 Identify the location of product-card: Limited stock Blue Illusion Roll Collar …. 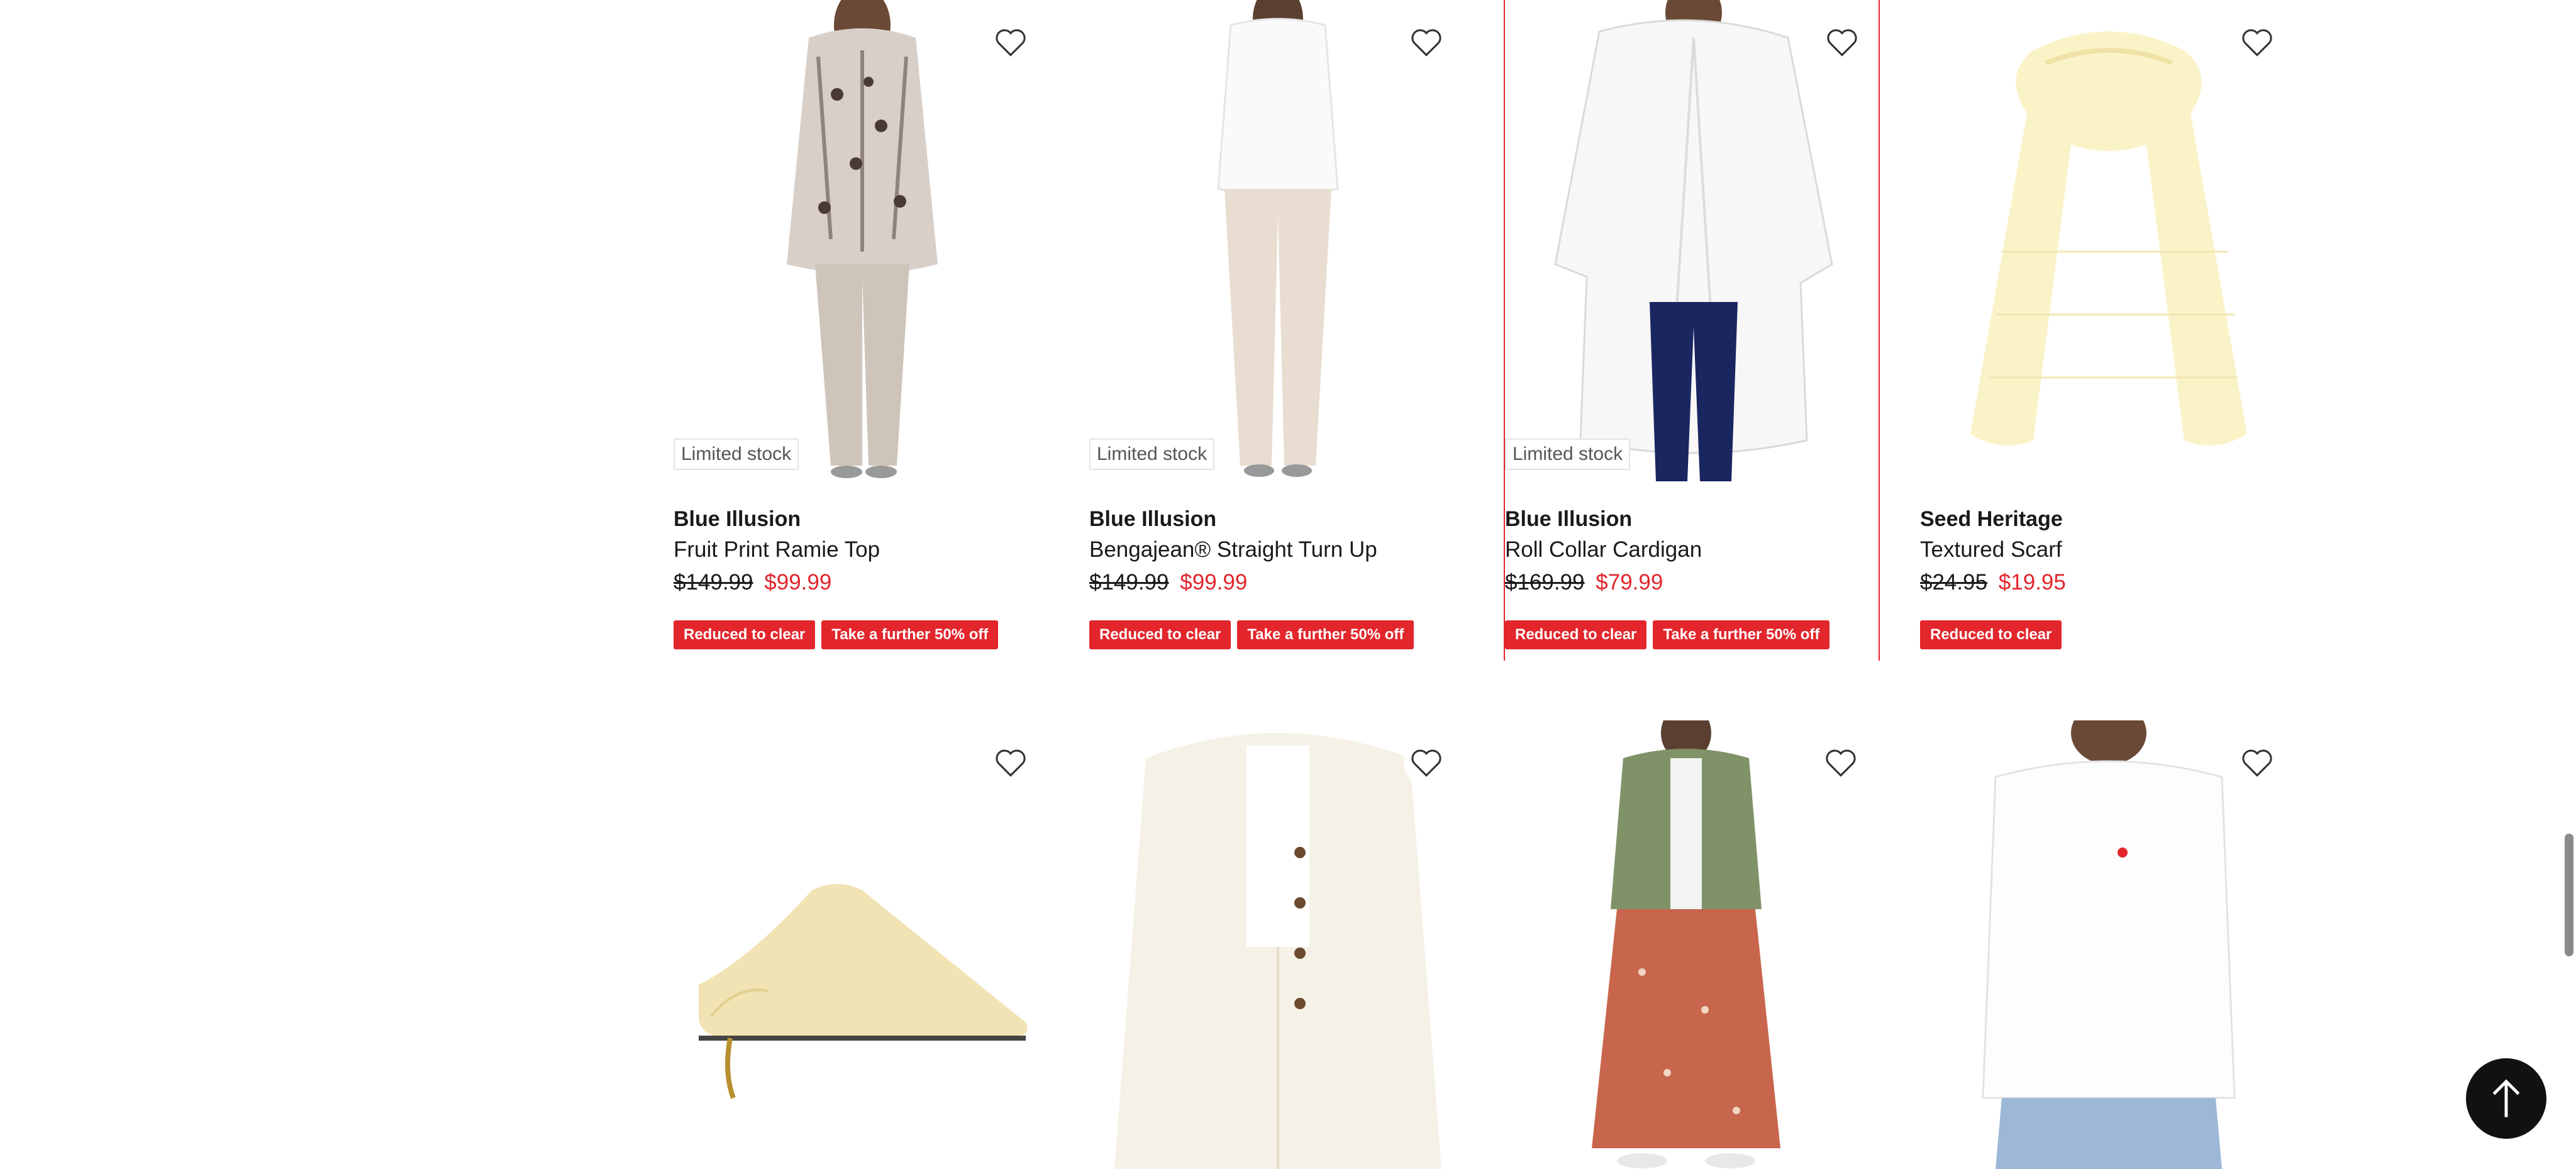
(1692, 330).